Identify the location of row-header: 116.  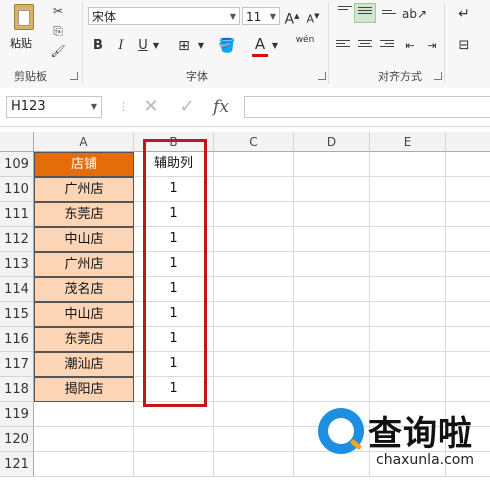
(17, 339).